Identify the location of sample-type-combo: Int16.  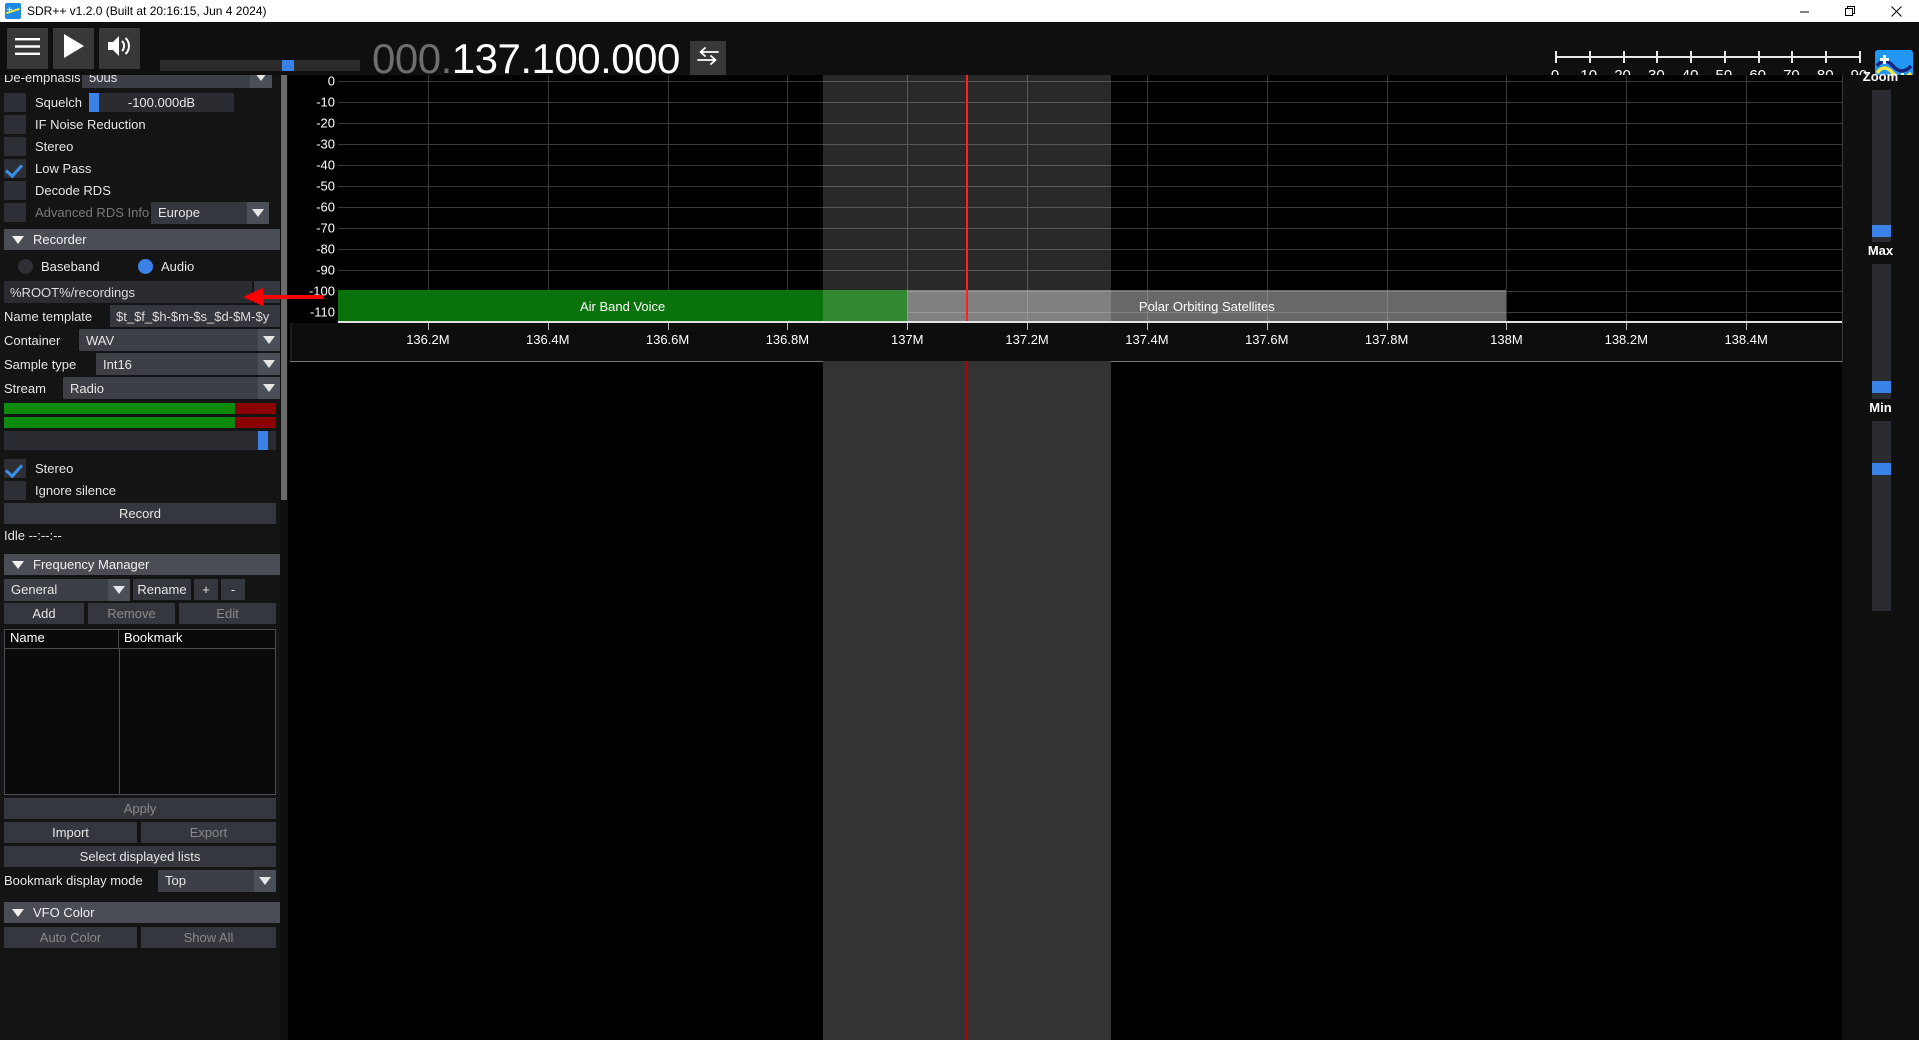
(188, 364).